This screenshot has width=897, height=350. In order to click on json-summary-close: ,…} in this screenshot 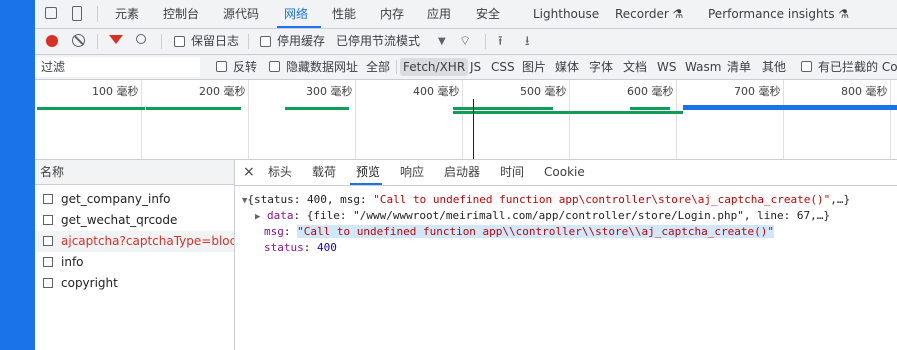, I will do `click(840, 199)`.